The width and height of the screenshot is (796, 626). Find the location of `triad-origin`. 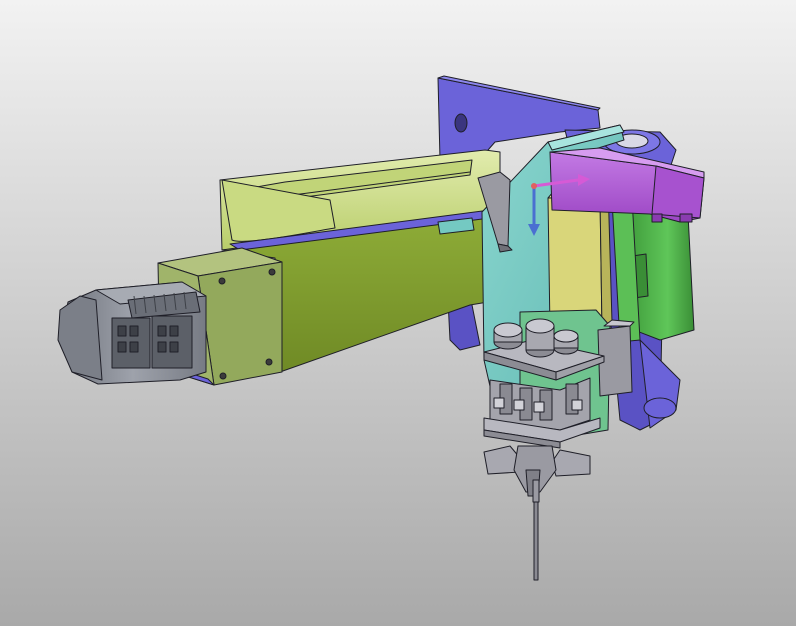

triad-origin is located at coordinates (534, 186).